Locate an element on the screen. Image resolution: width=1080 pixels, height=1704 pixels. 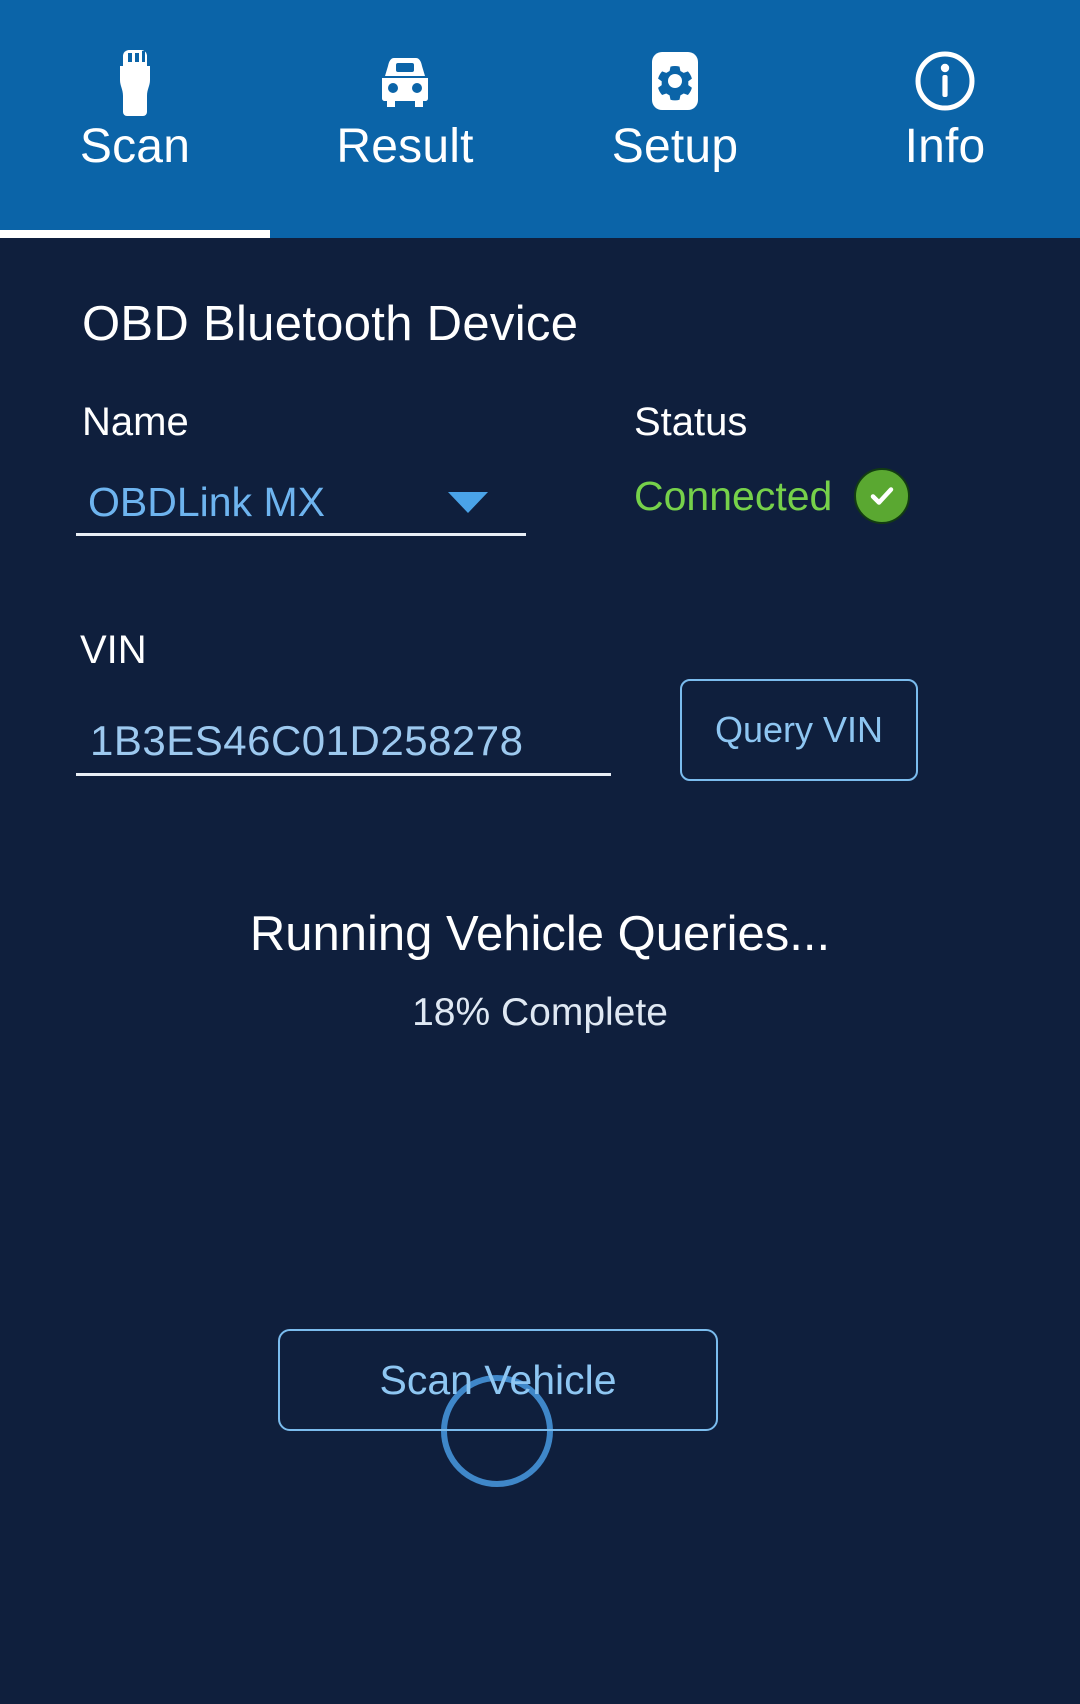
tab-label: Setup is located at coordinates (675, 146).